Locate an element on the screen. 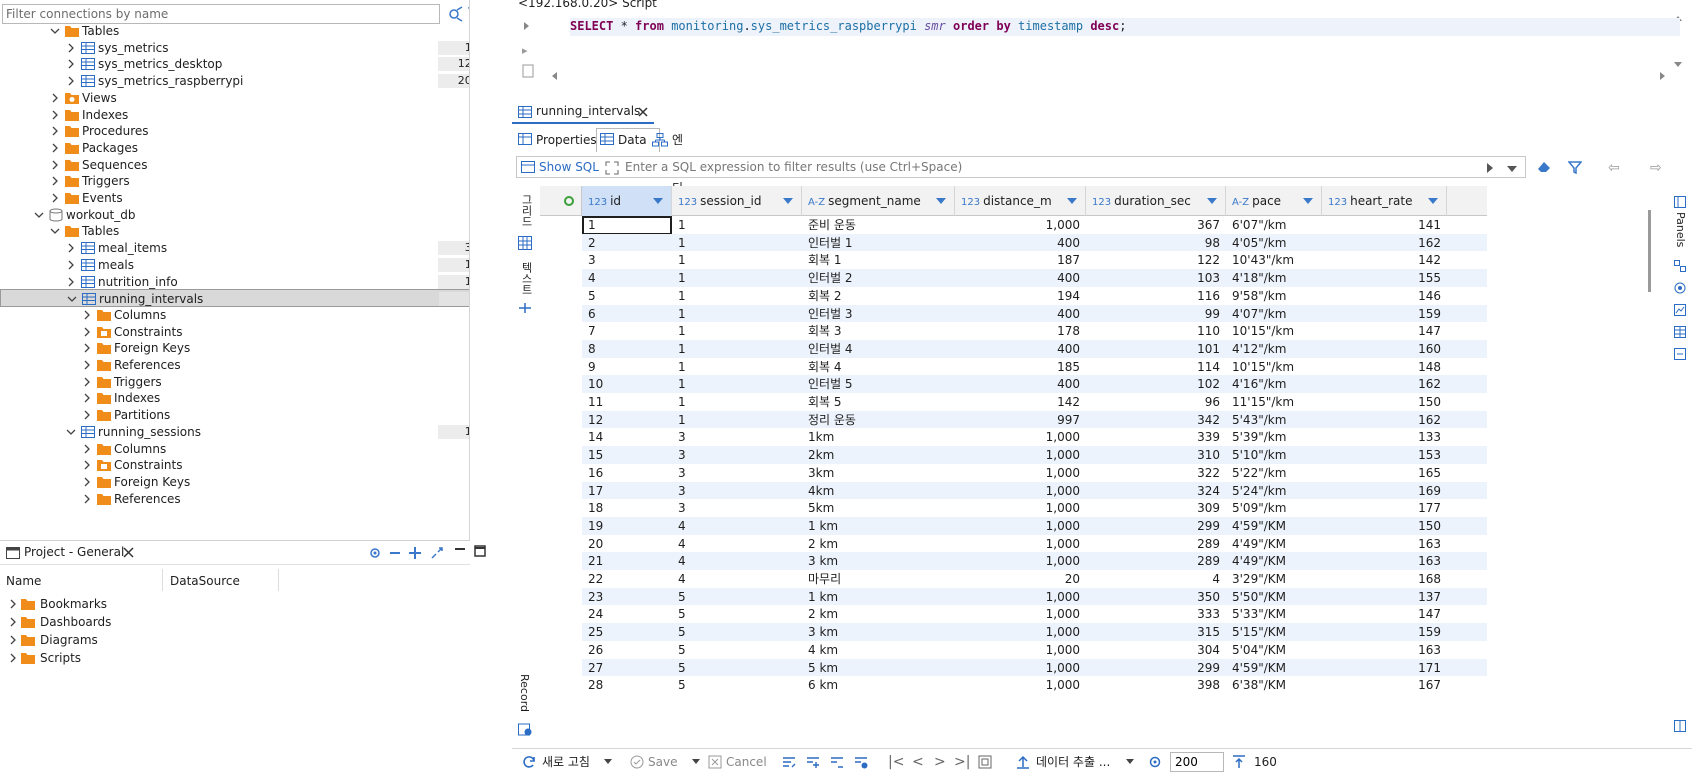 Image resolution: width=1693 pixels, height=783 pixels. tree-item: Procedures is located at coordinates (234, 131).